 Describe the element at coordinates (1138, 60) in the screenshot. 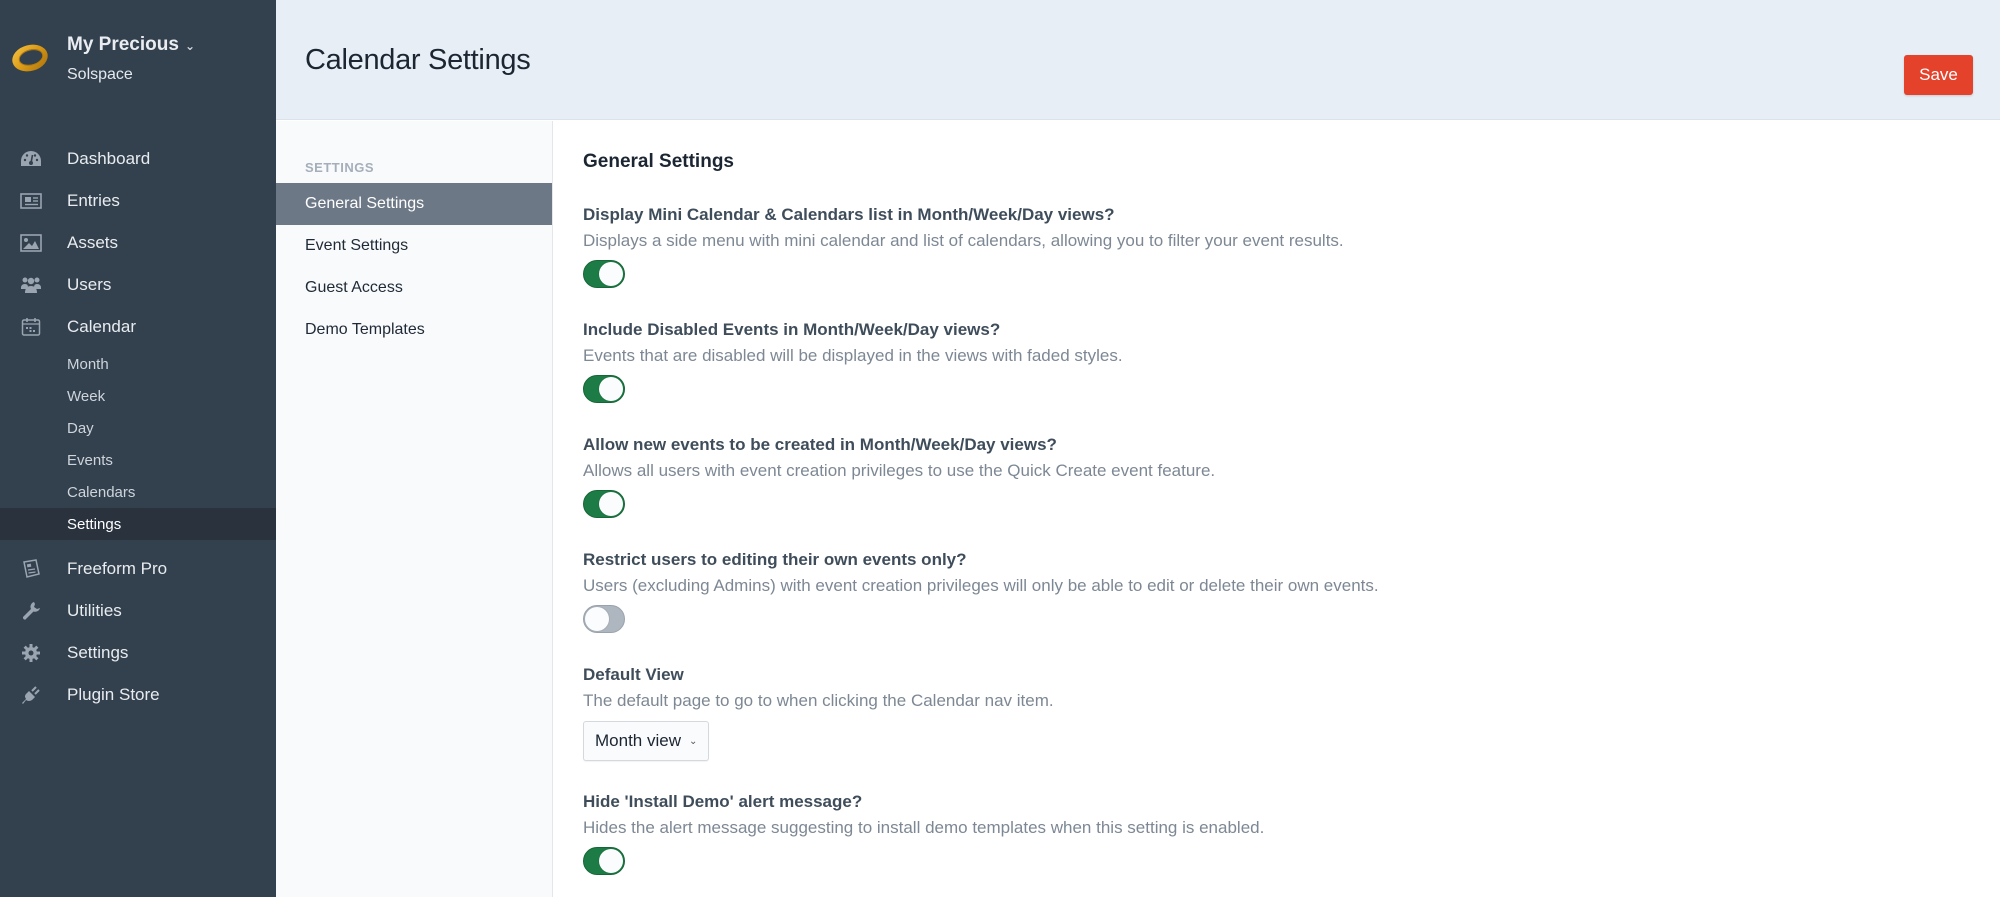

I see `page-header: Calendar Settings Save` at that location.